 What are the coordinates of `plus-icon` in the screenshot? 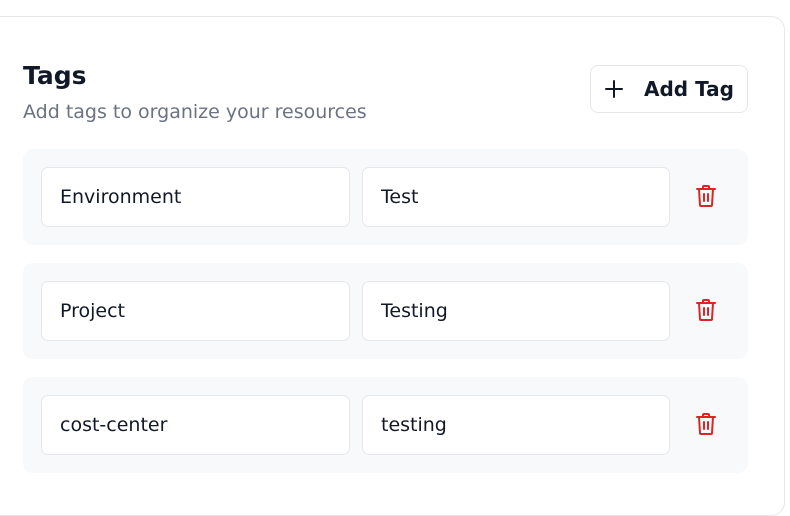 It's located at (614, 89).